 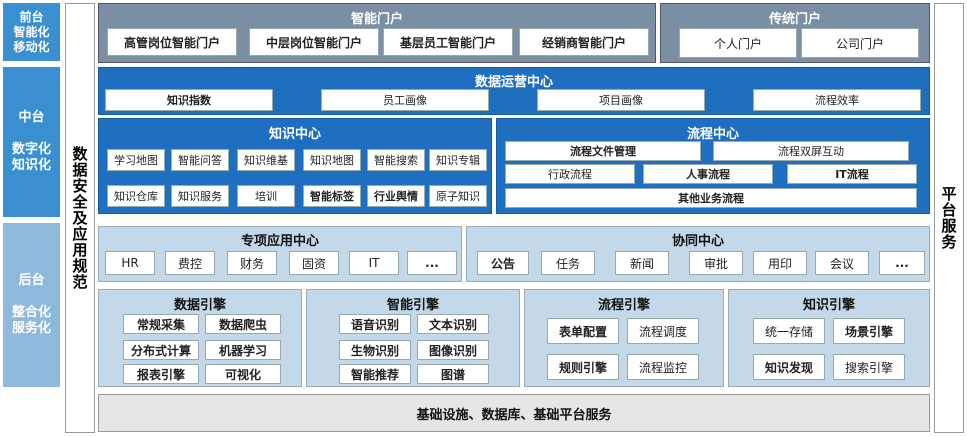 I want to click on flow-engine-item: 表单配置, so click(x=583, y=331).